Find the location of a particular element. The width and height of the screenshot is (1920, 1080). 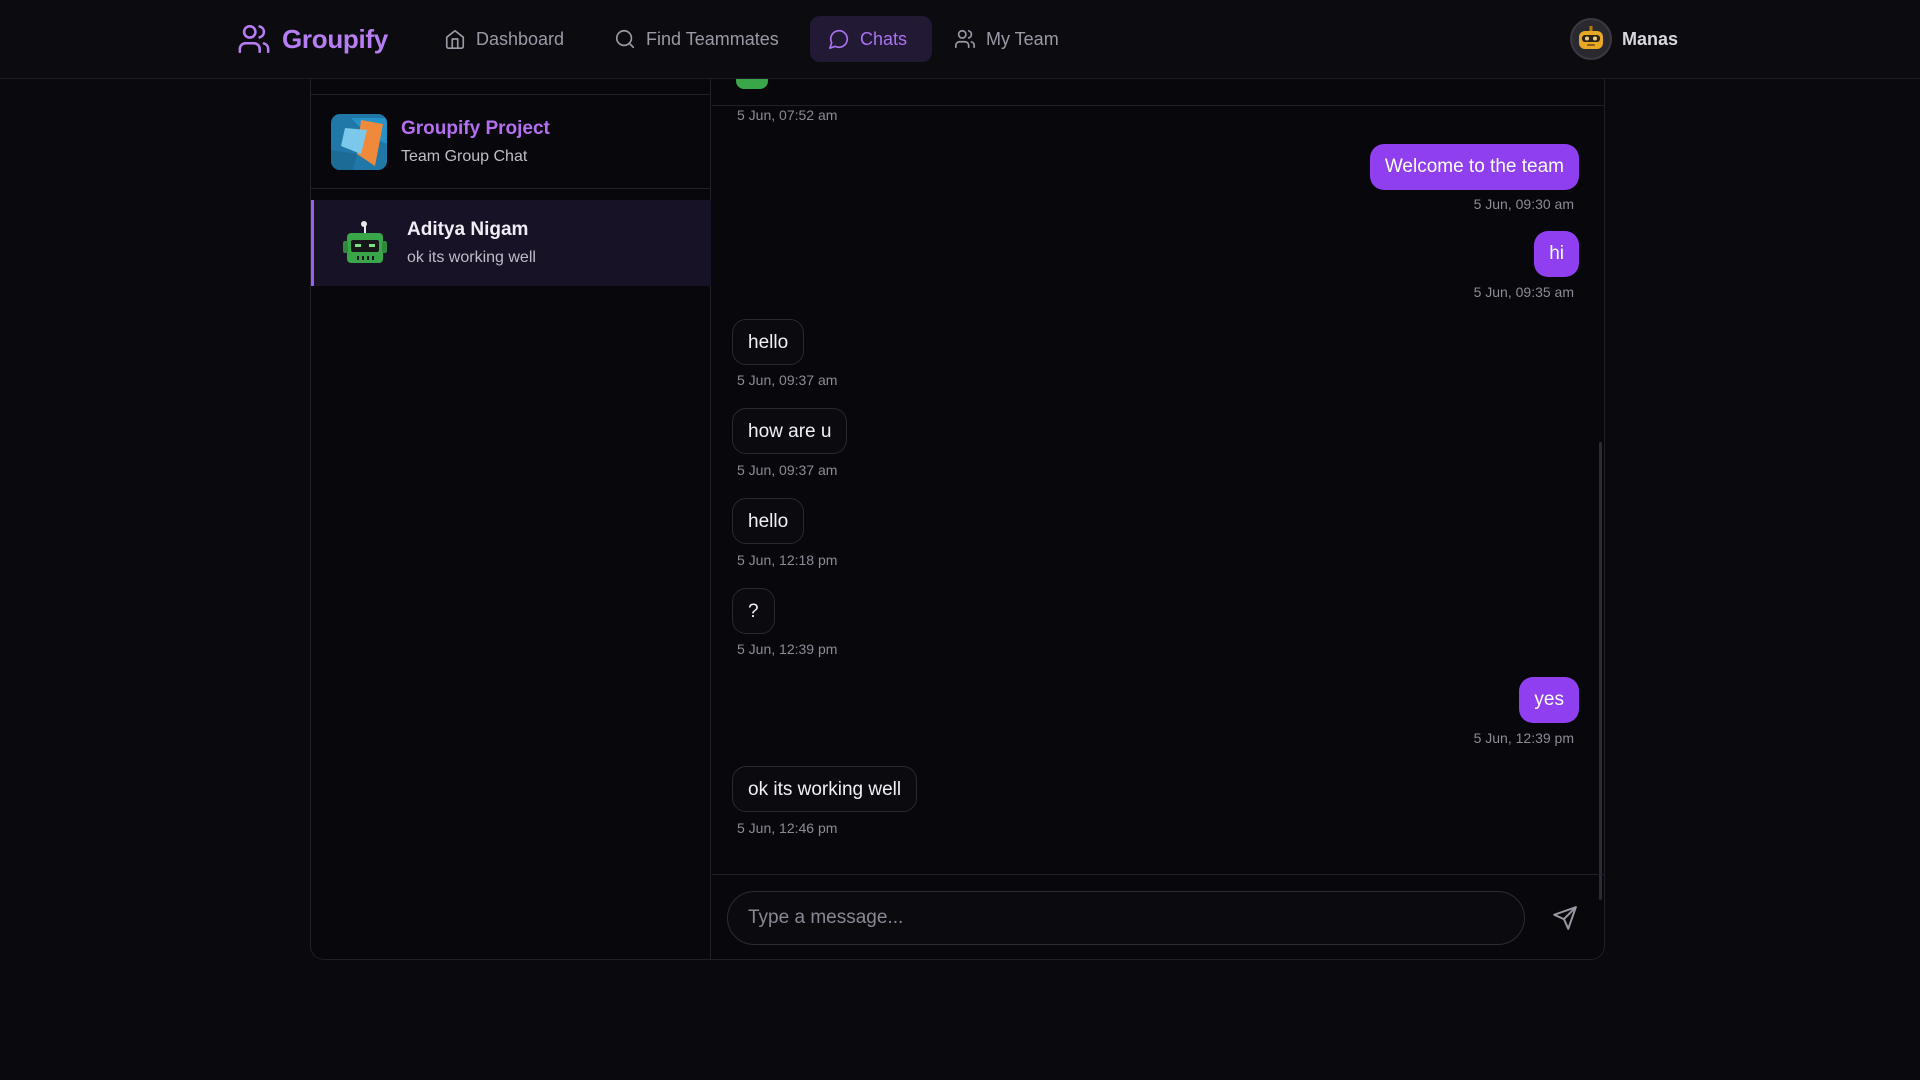

message-bubble-outgoing: yes is located at coordinates (1549, 700).